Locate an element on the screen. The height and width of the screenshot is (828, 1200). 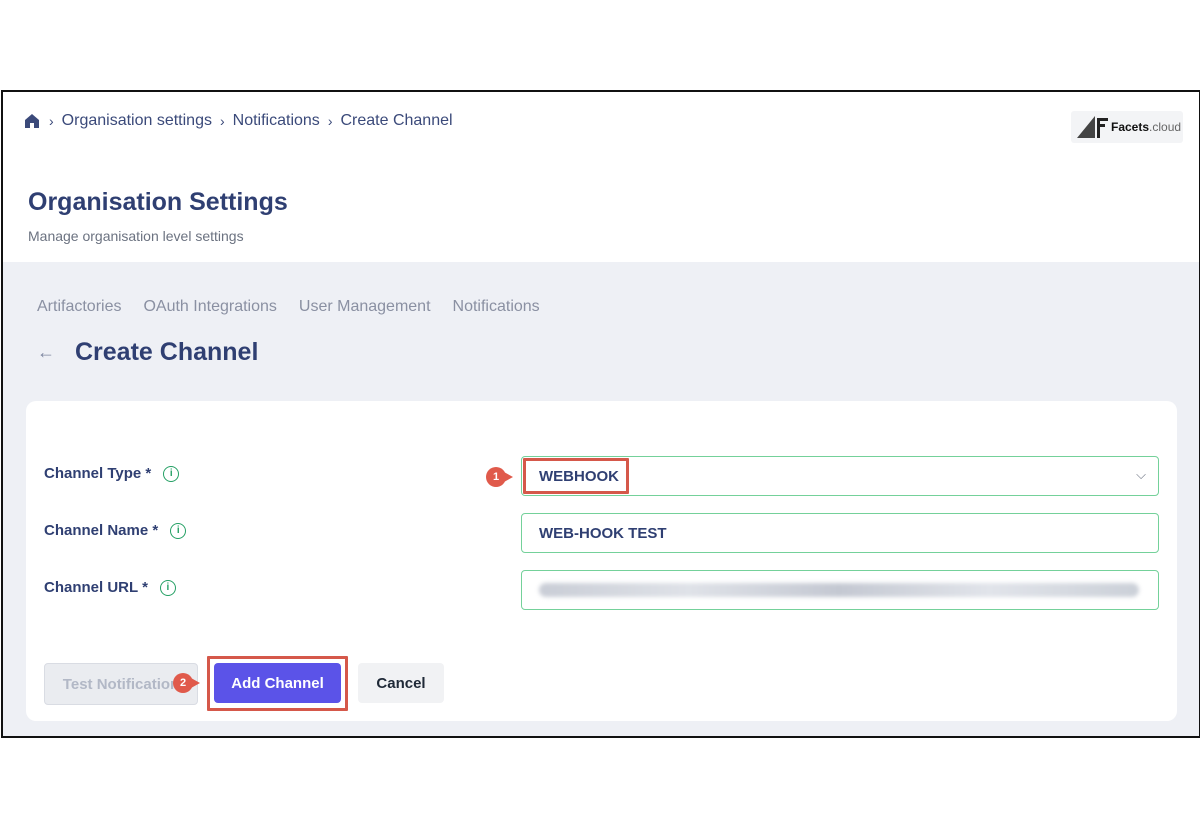
tab-user-management: User Management is located at coordinates (365, 307).